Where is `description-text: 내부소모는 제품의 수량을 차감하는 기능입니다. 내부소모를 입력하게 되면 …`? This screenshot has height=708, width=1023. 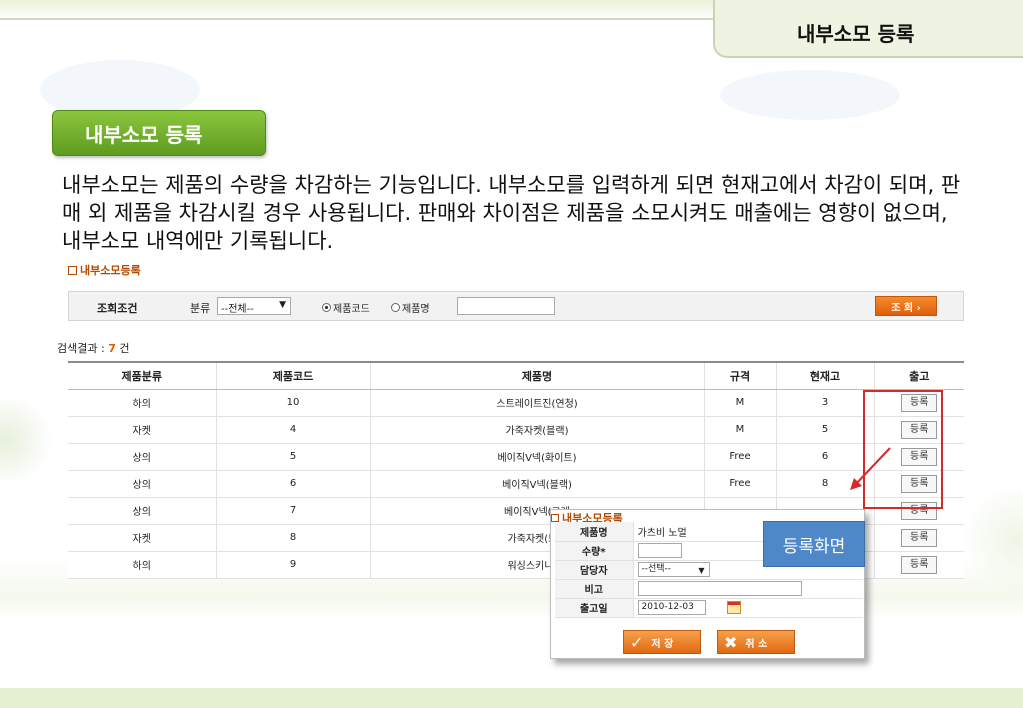
description-text: 내부소모는 제품의 수량을 차감하는 기능입니다. 내부소모를 입력하게 되면 … is located at coordinates (511, 213).